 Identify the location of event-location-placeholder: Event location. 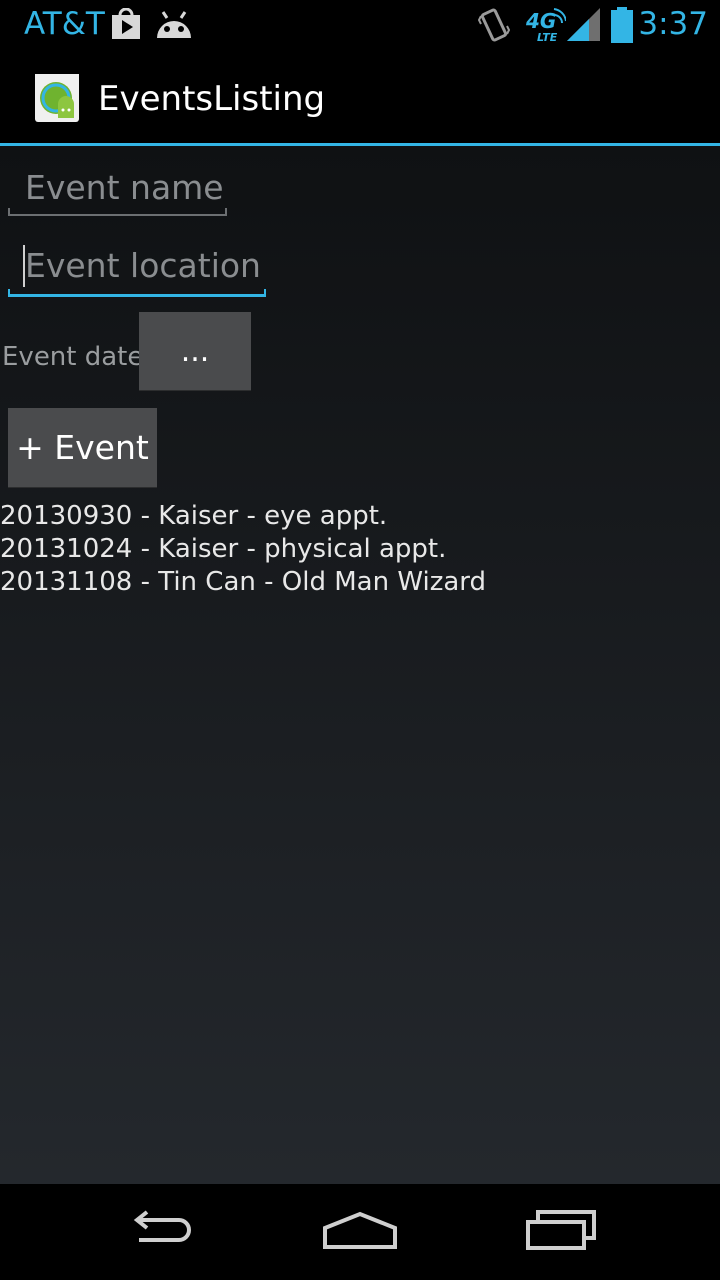
(143, 265).